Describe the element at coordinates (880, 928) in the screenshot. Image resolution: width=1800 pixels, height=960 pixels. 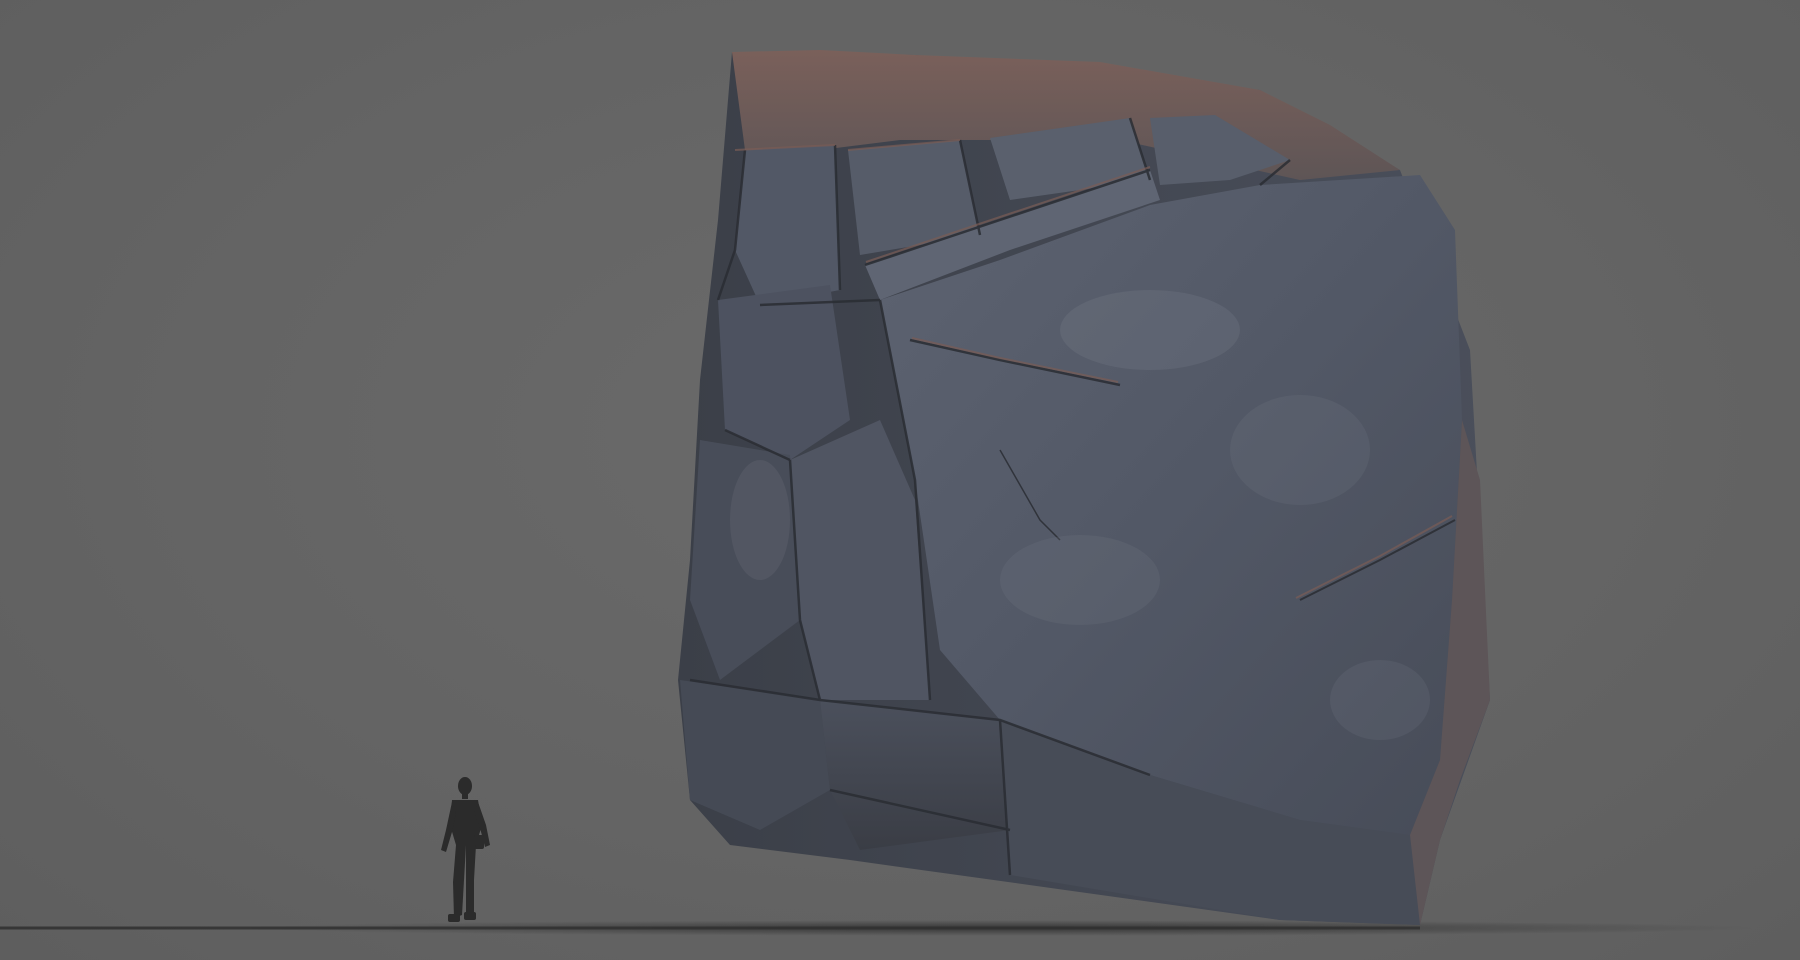
I see `ground-shadow` at that location.